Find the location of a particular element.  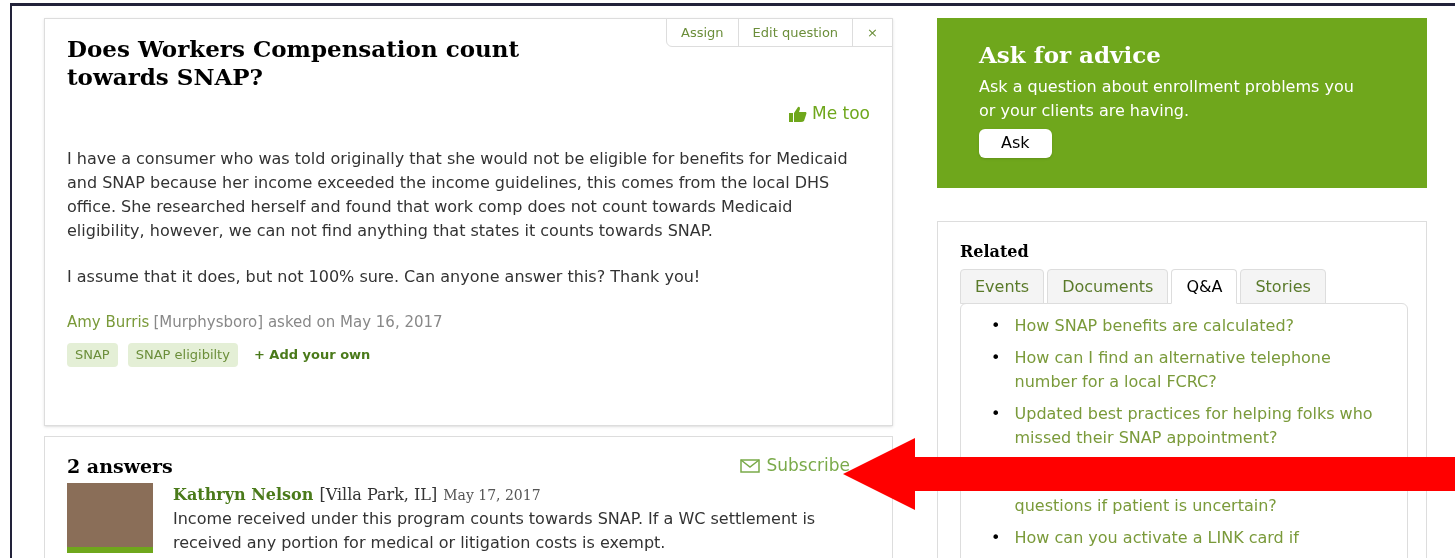

tag: SNAP is located at coordinates (92, 355).